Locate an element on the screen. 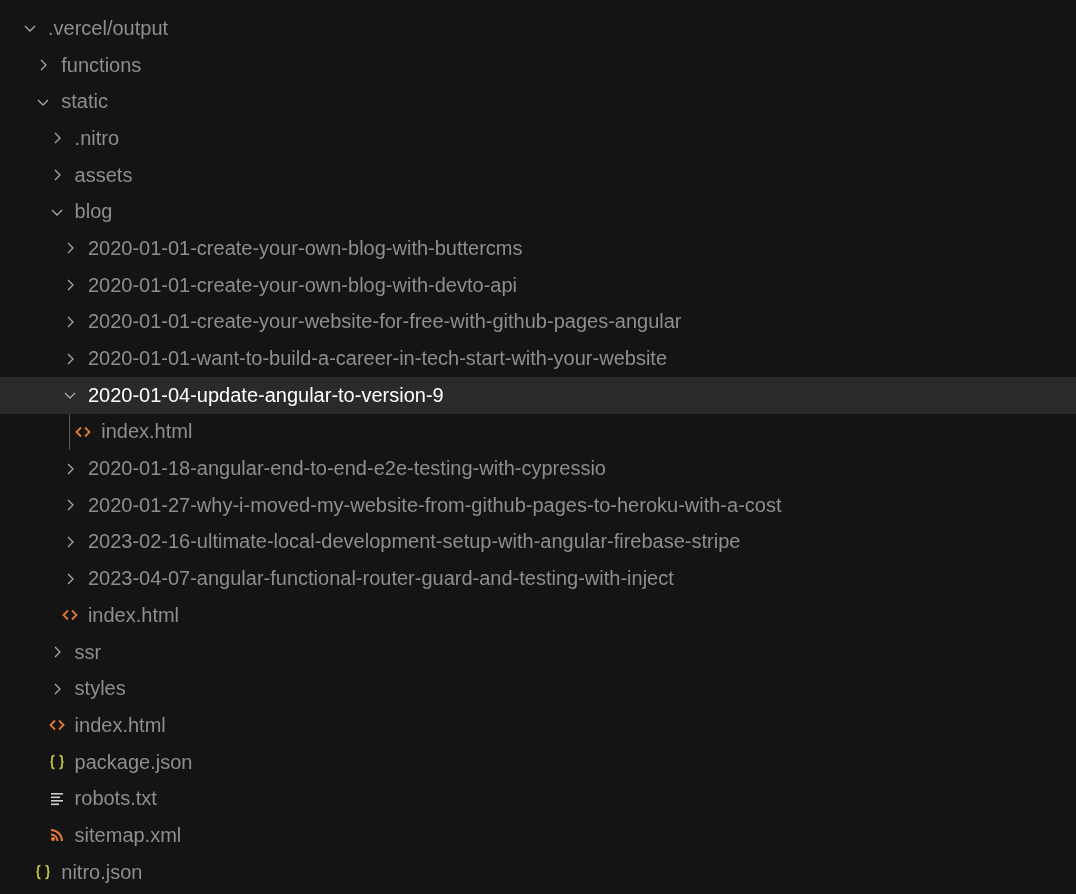 The height and width of the screenshot is (894, 1076). lines-icon is located at coordinates (56, 798).